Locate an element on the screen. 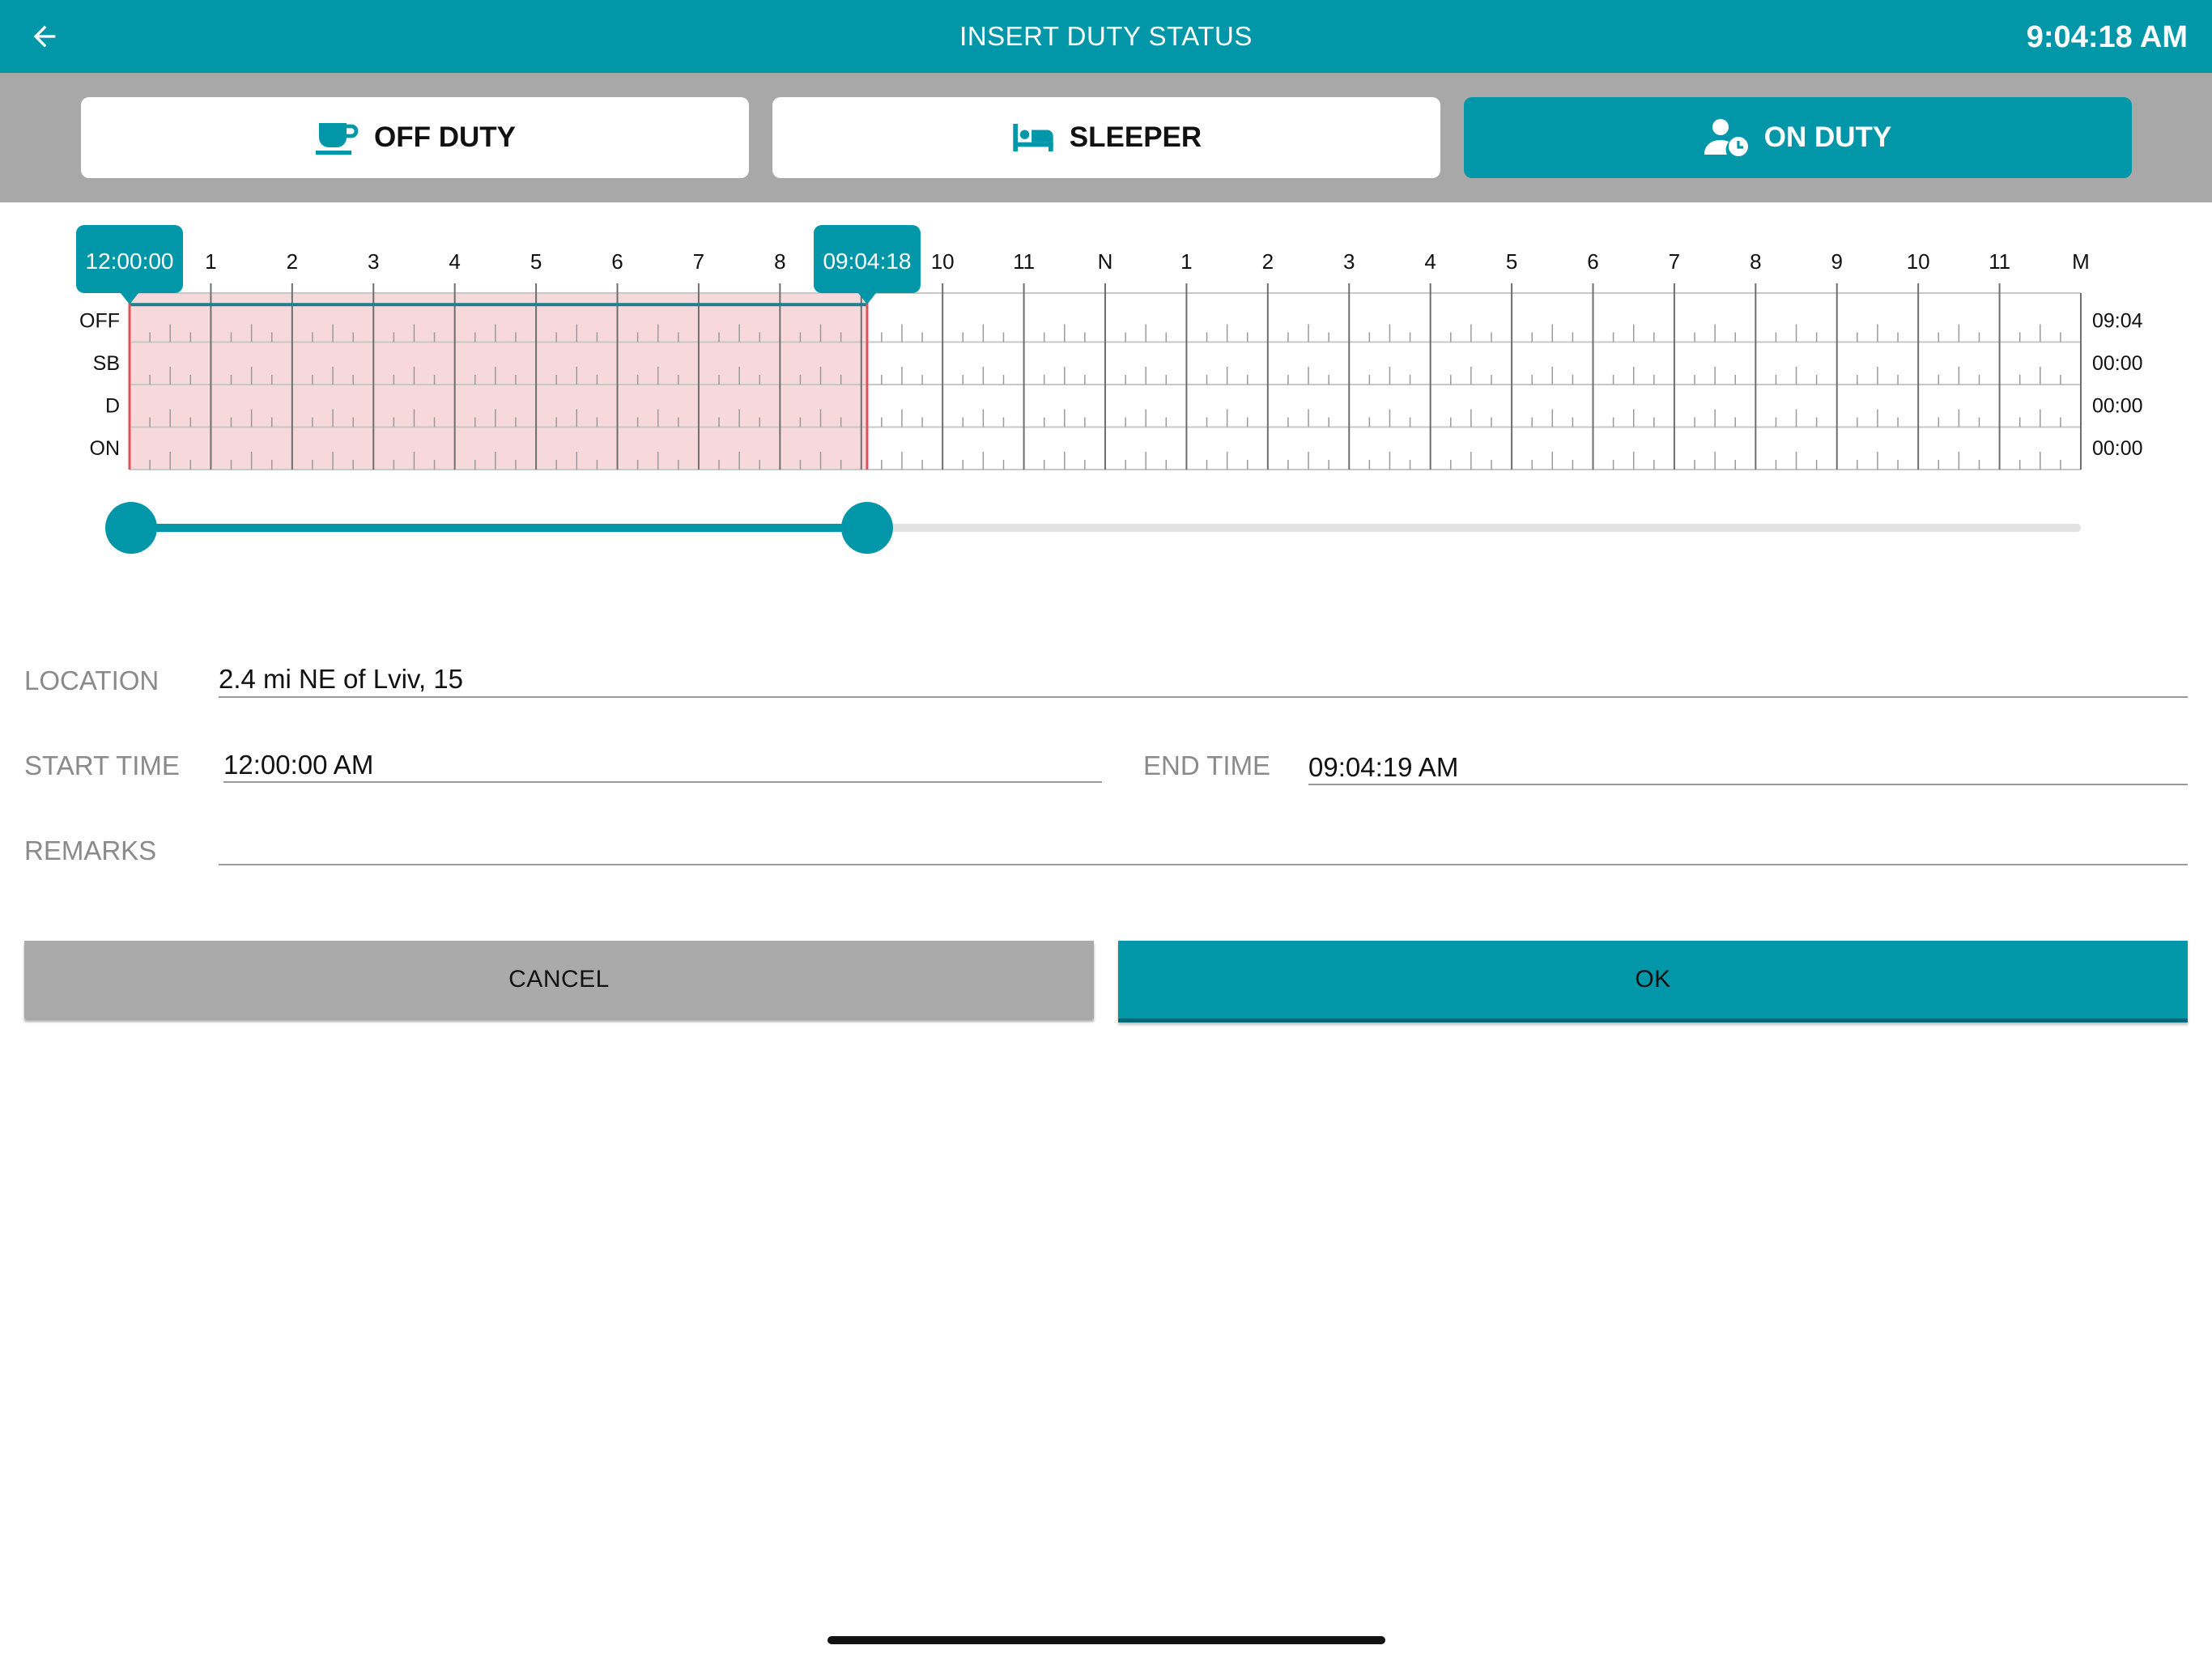  slider-end-handle is located at coordinates (867, 528).